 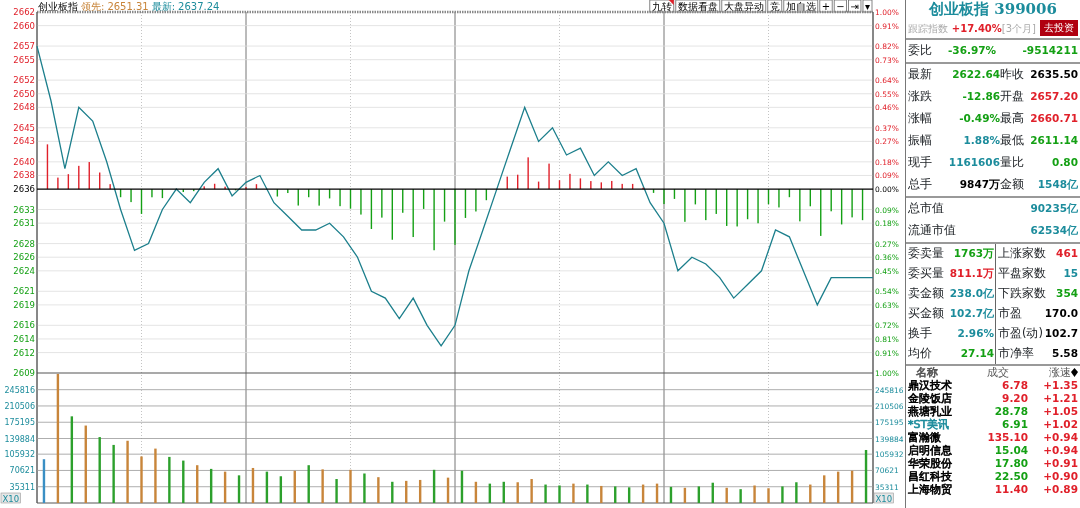 What do you see at coordinates (1065, 354) in the screenshot?
I see `stat-value: 5.58` at bounding box center [1065, 354].